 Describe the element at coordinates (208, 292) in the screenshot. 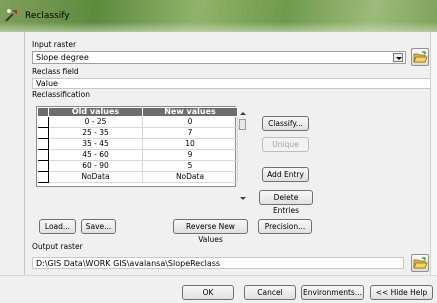

I see `ok-button: OK` at that location.